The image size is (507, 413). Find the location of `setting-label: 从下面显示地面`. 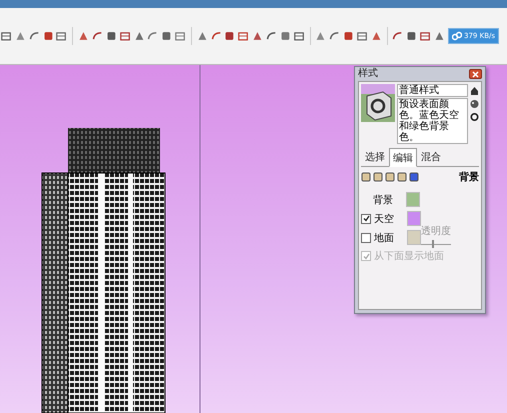

setting-label: 从下面显示地面 is located at coordinates (409, 256).